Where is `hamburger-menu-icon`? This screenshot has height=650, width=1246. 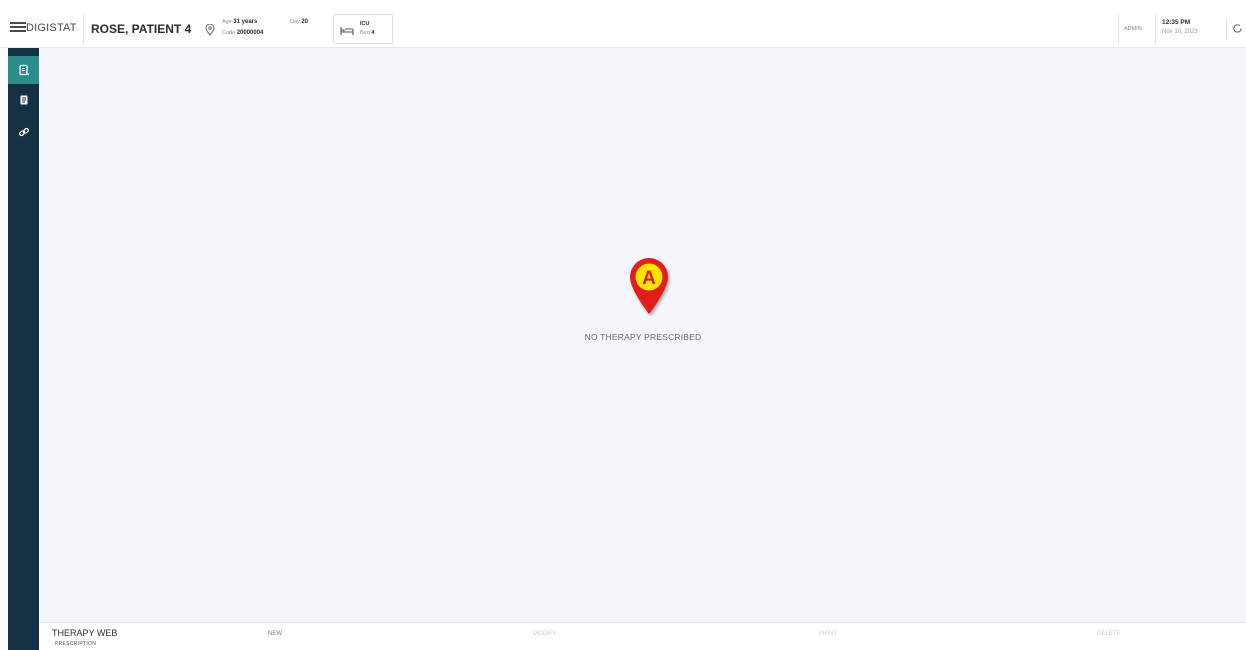
hamburger-menu-icon is located at coordinates (18, 27).